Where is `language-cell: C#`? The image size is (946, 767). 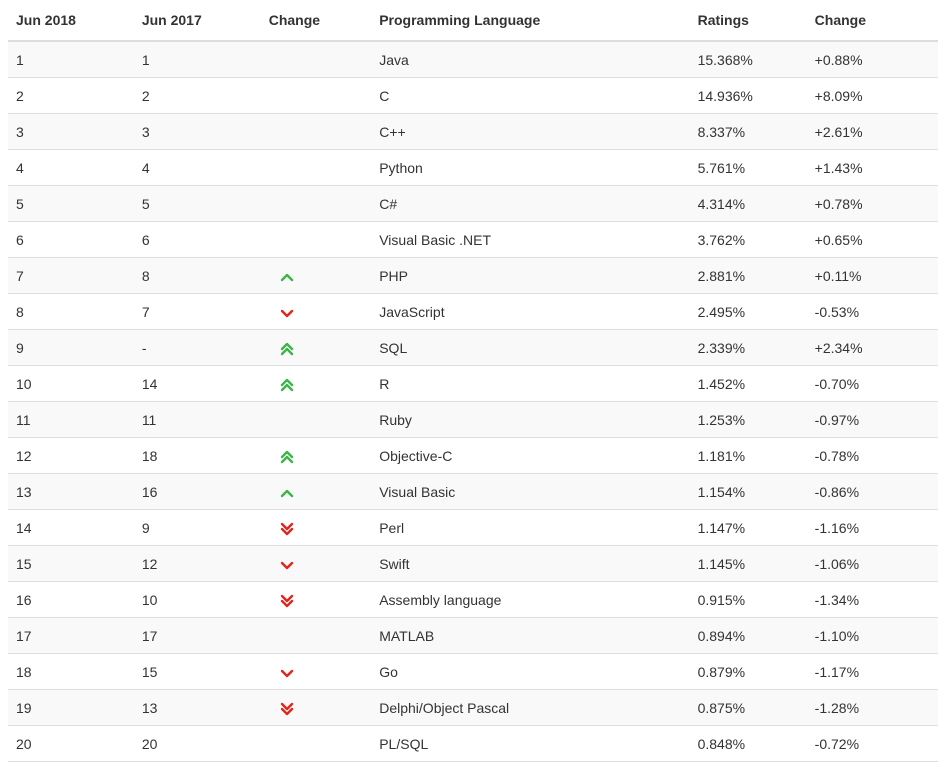 language-cell: C# is located at coordinates (530, 203).